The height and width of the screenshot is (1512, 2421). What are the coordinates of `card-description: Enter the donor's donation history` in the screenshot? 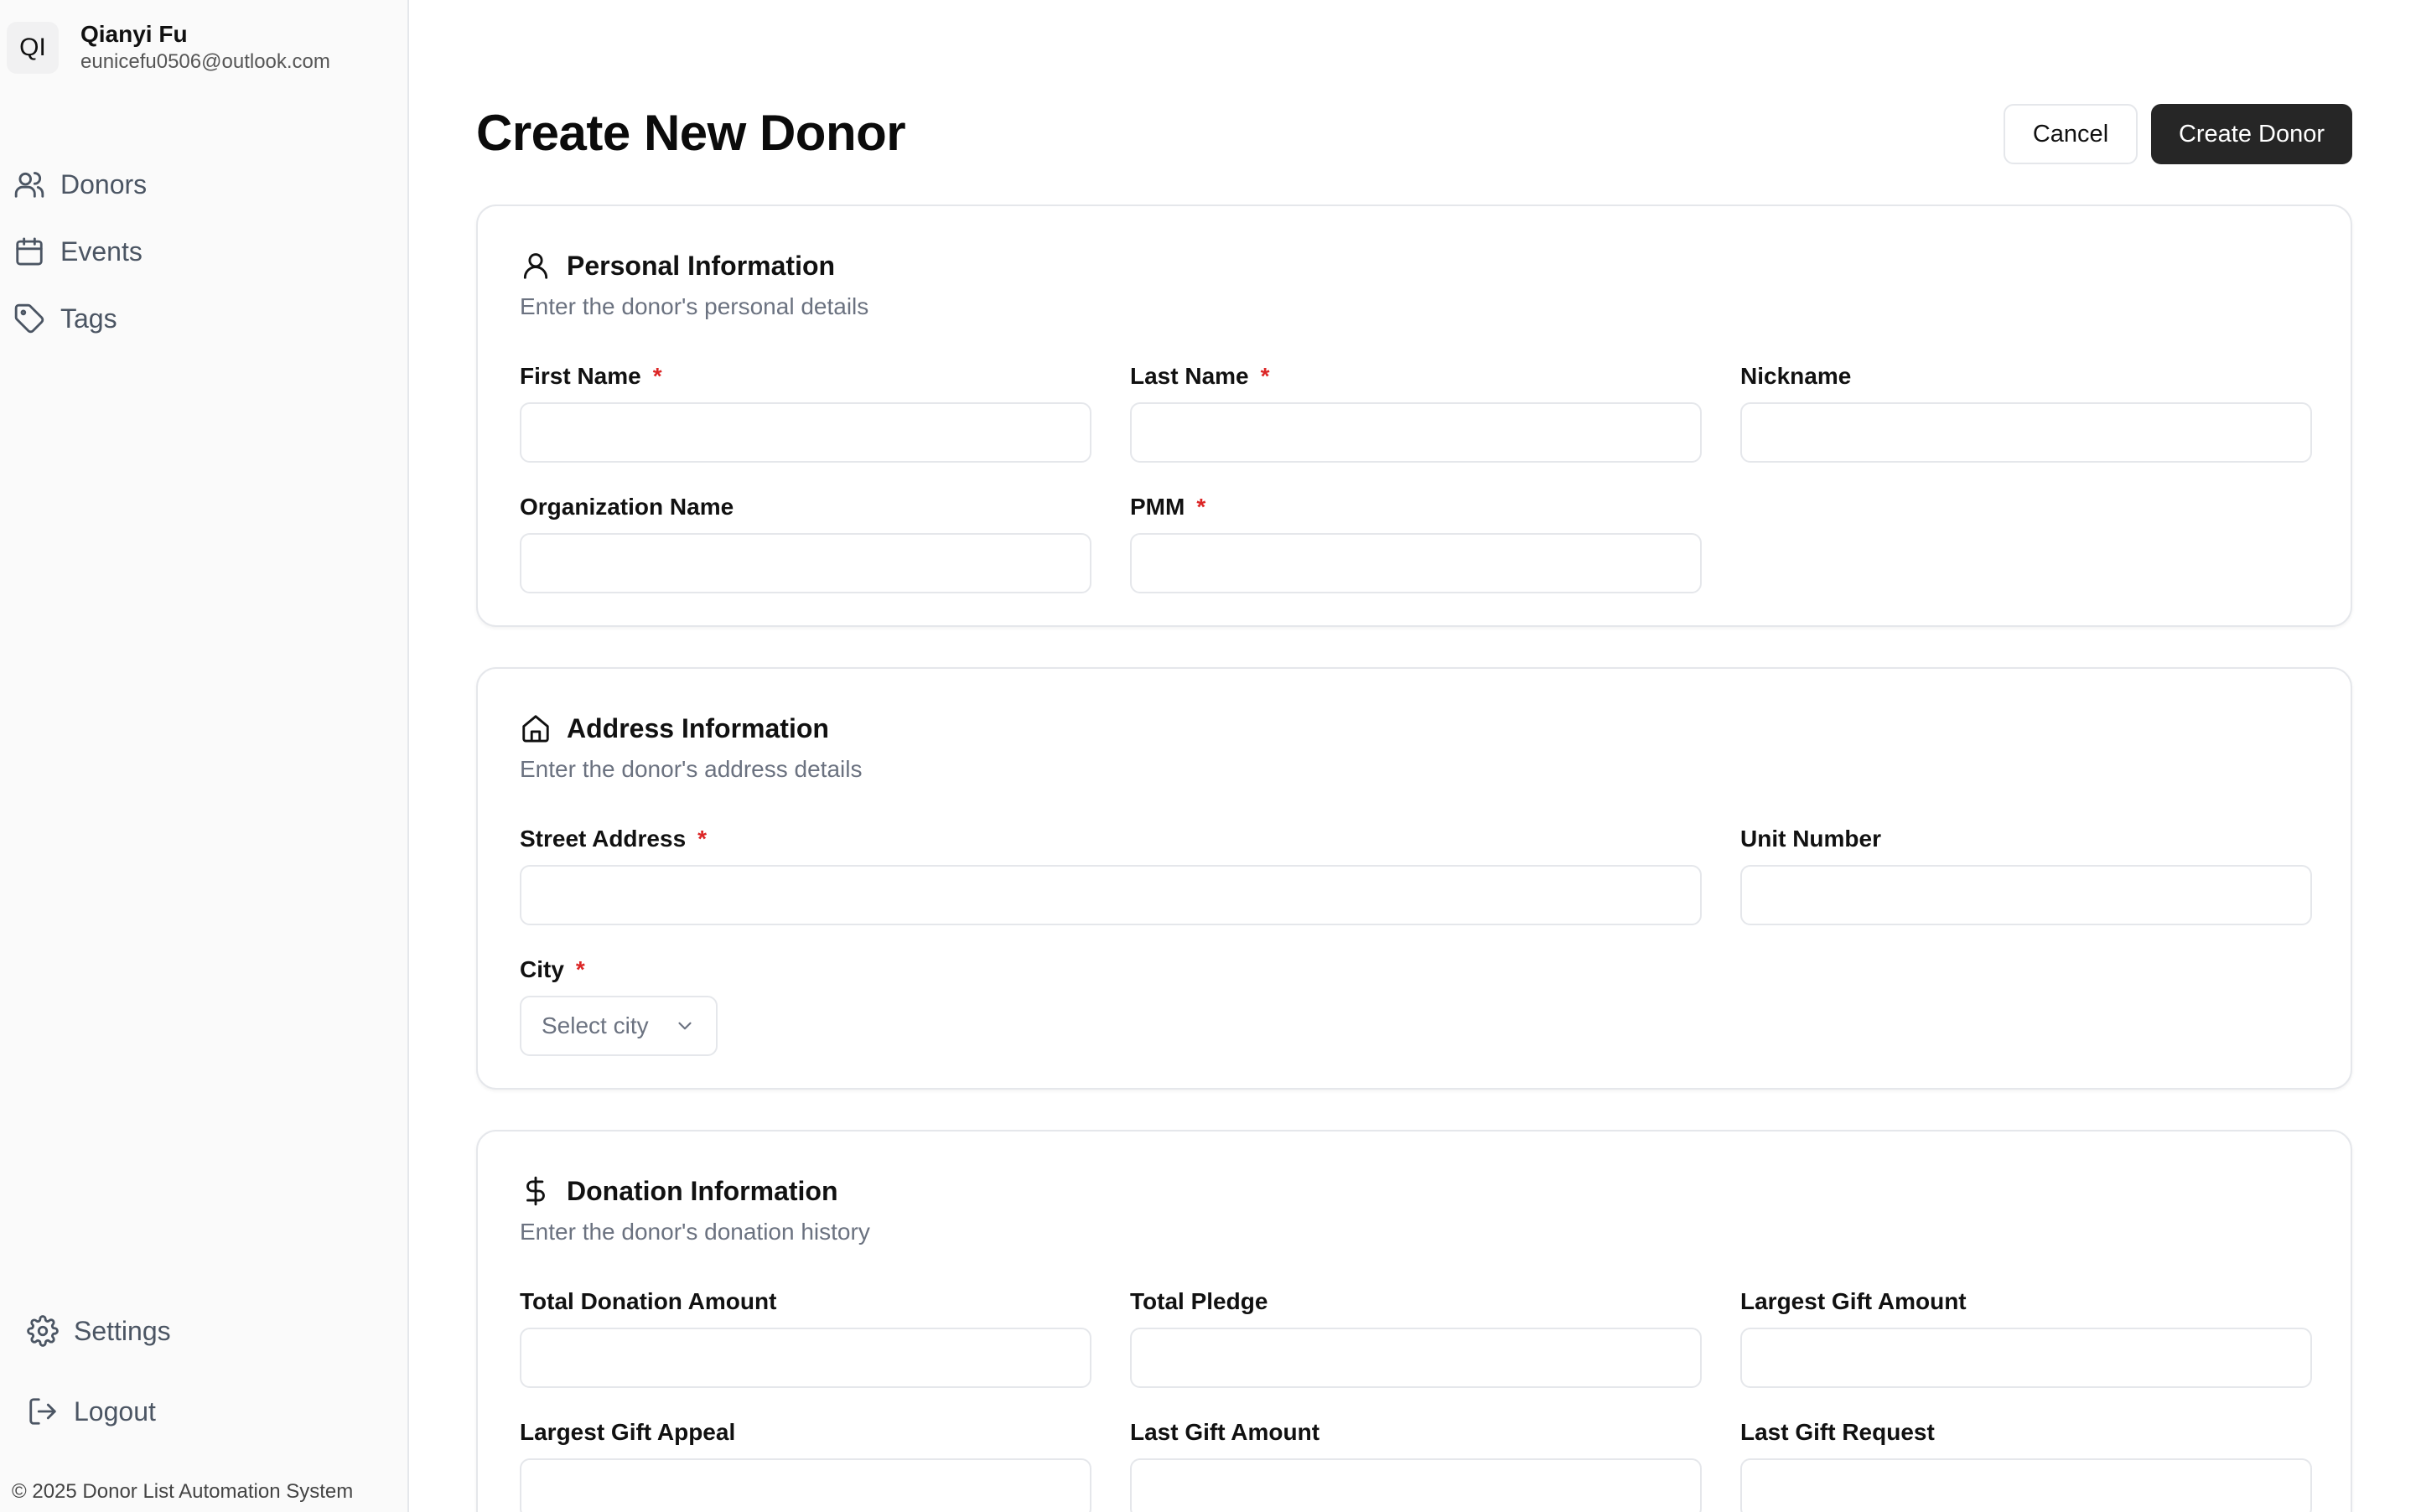 It's located at (695, 1232).